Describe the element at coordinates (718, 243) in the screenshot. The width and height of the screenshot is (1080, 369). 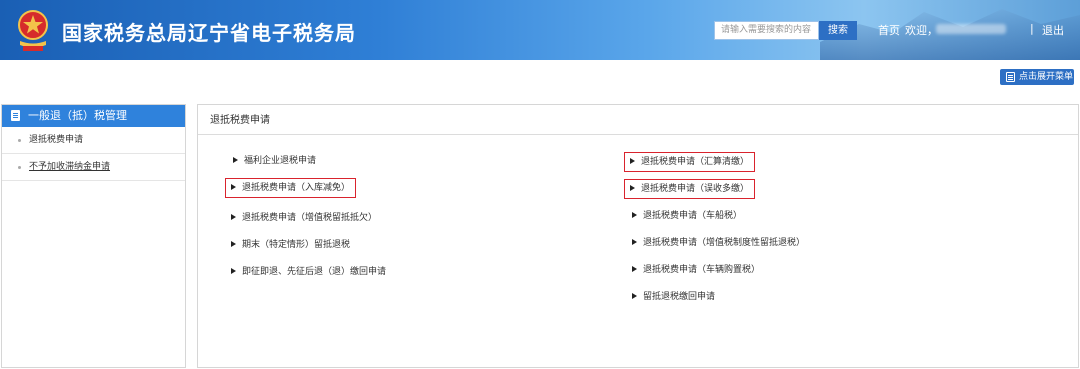
I see `link-refund-vat-institutional-credit: 退抵税费申请（增值税制度性留抵退税）` at that location.